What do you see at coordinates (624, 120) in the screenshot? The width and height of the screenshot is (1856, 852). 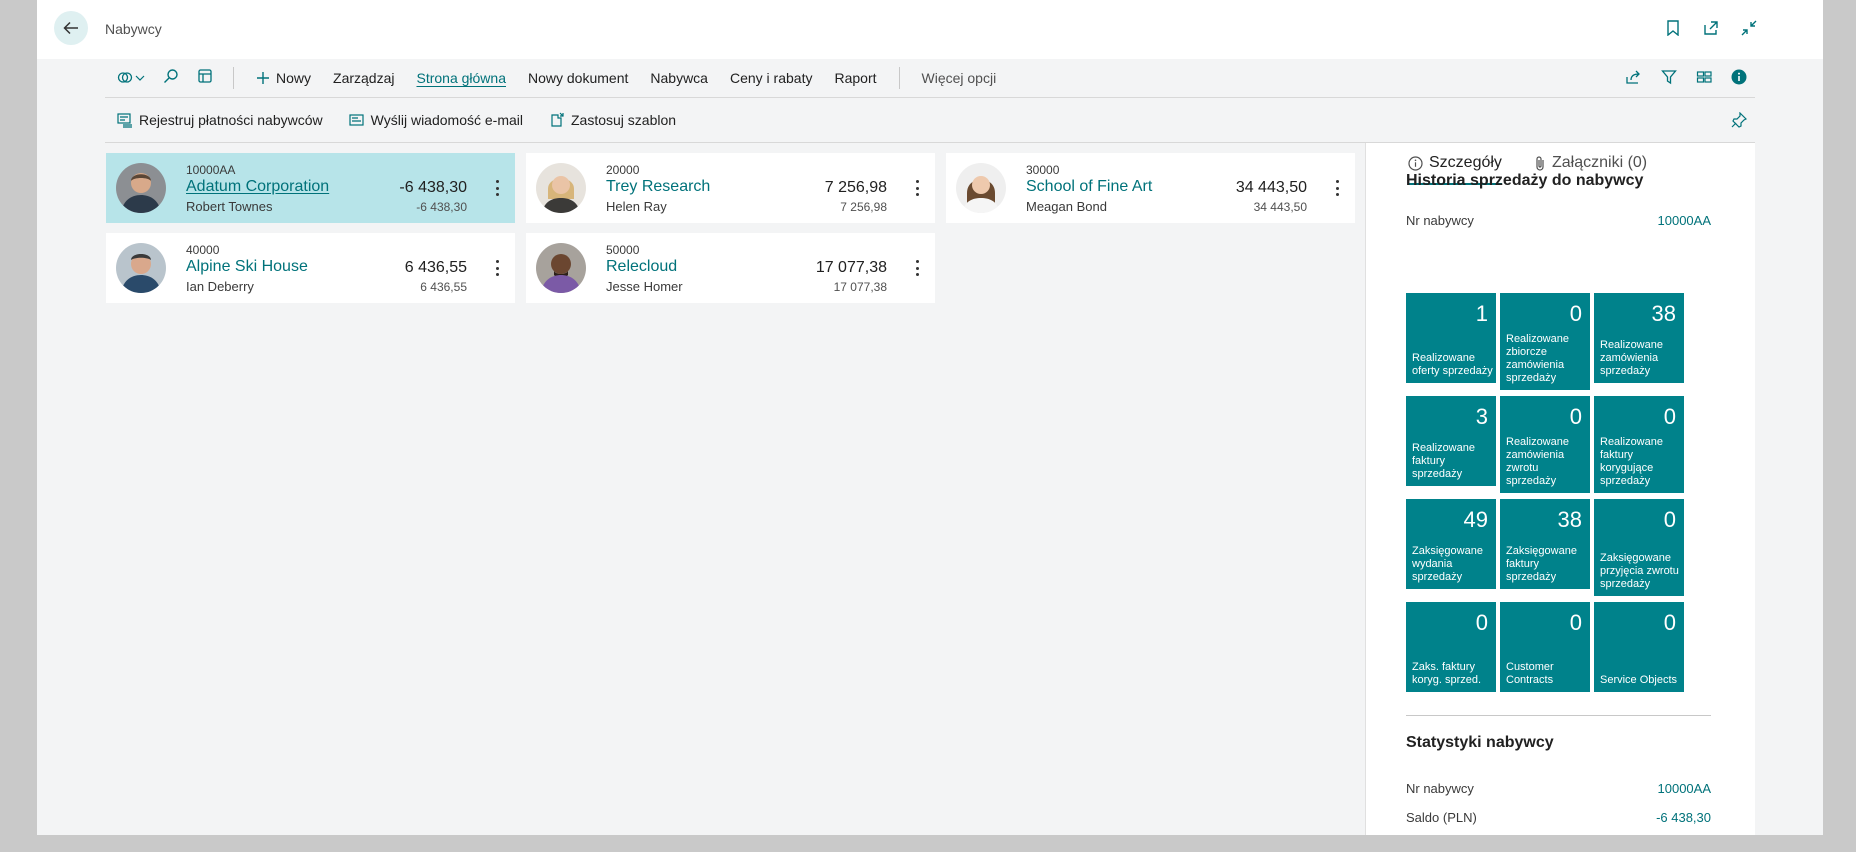 I see `apply-template-label: Zastosuj szablon` at bounding box center [624, 120].